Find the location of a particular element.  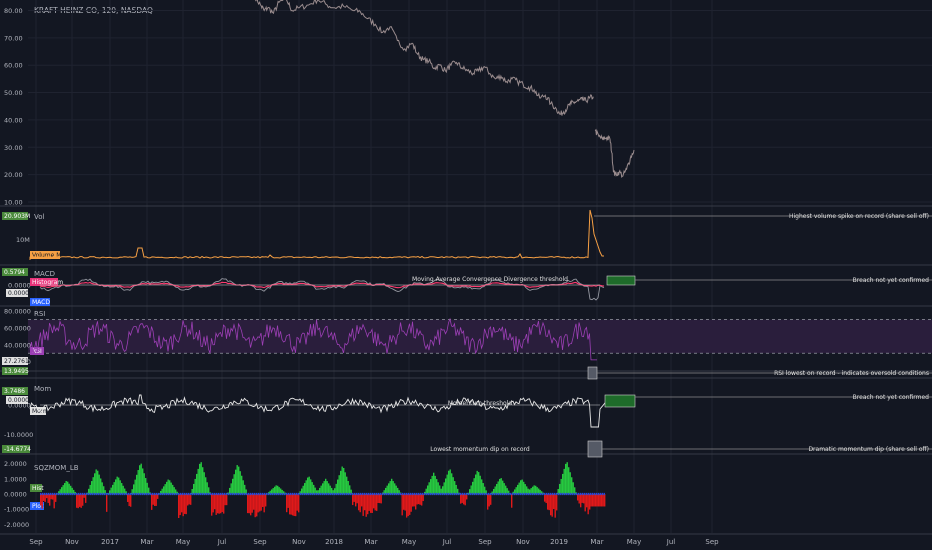

x-tick-label: Mar is located at coordinates (370, 542).